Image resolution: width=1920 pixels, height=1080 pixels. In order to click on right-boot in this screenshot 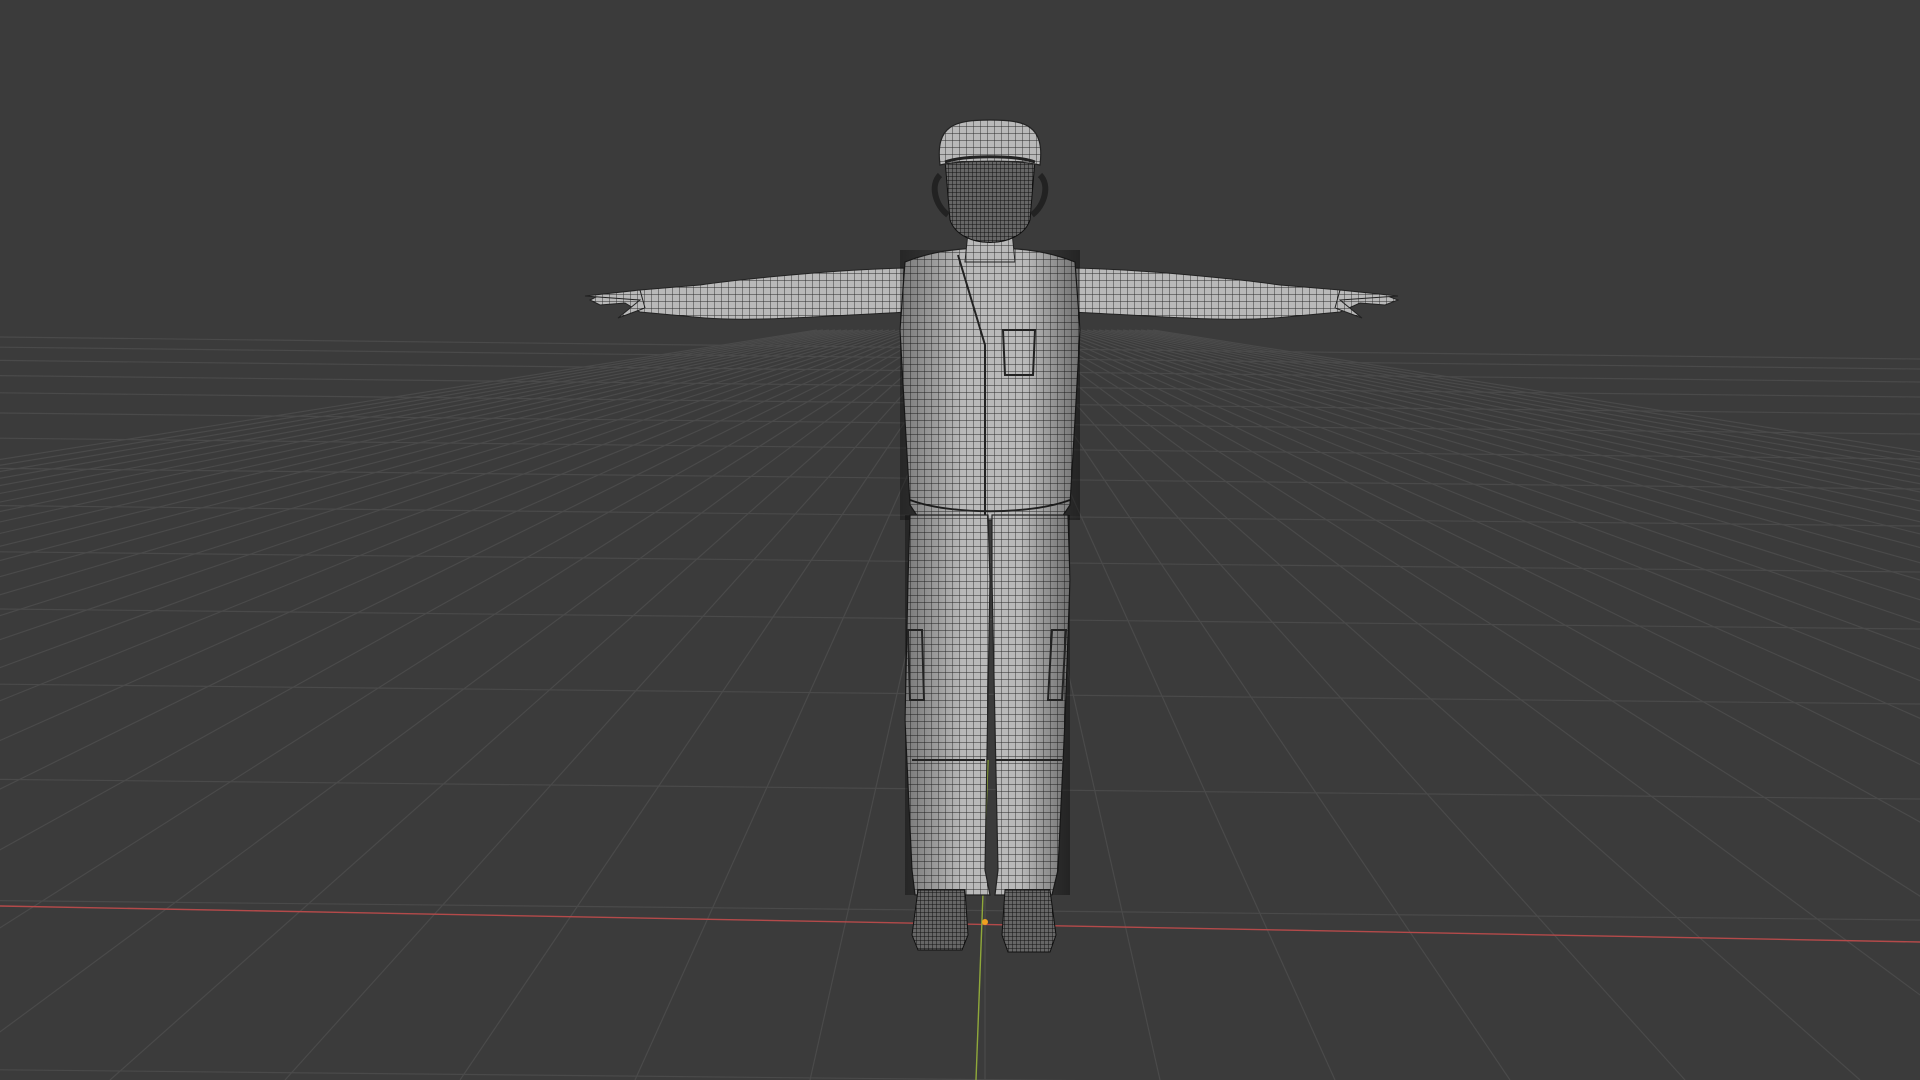, I will do `click(1029, 921)`.